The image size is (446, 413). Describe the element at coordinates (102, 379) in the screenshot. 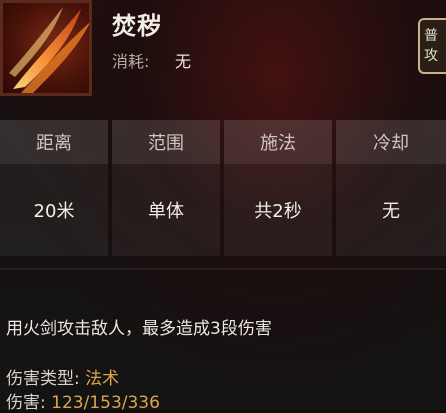

I see `damage-type-value: 法术` at that location.